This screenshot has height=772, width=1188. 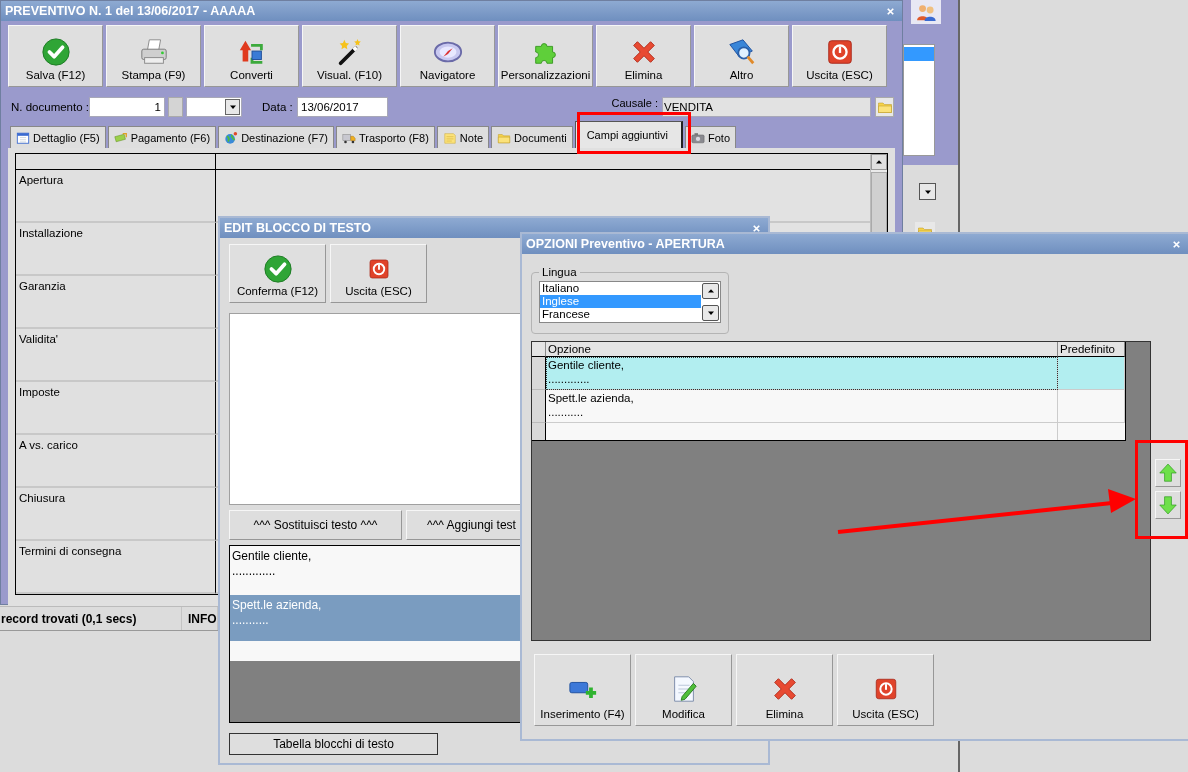 What do you see at coordinates (58, 137) in the screenshot?
I see `tab: Dettaglio (F5)` at bounding box center [58, 137].